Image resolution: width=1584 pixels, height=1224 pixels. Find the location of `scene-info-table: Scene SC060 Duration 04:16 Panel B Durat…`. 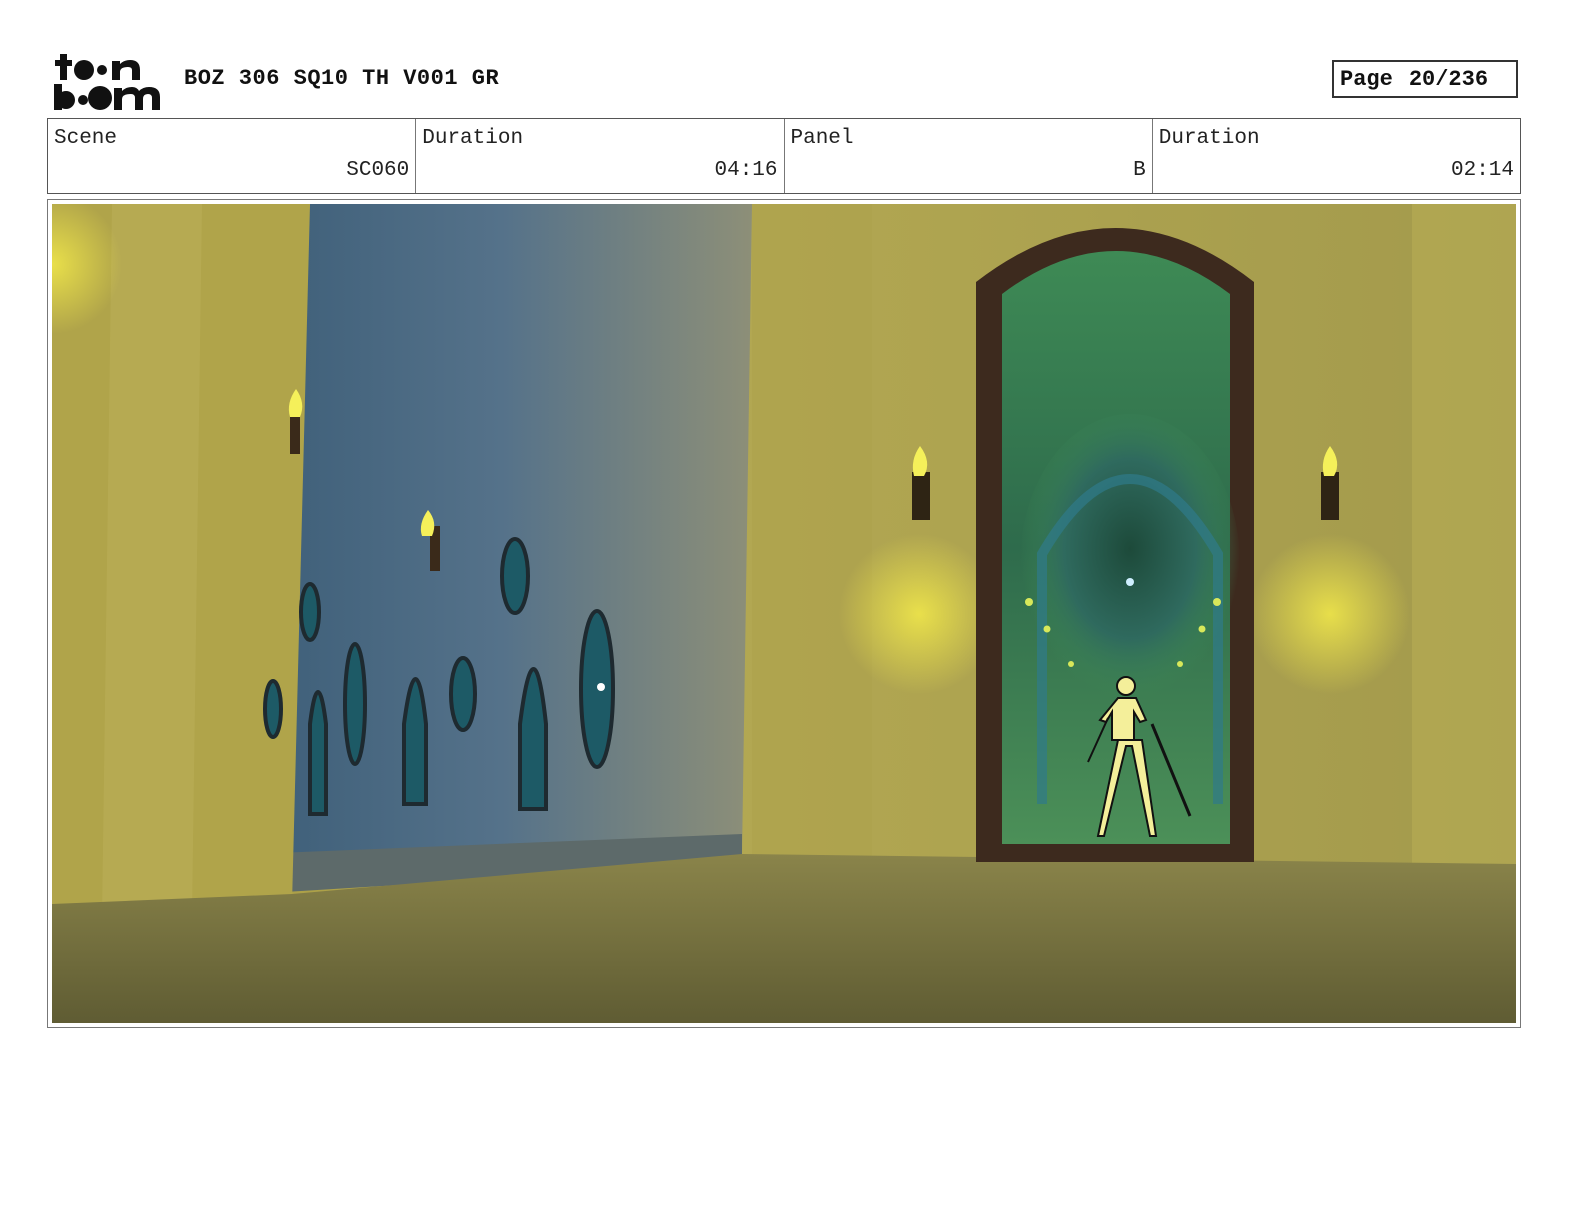

scene-info-table: Scene SC060 Duration 04:16 Panel B Durat… is located at coordinates (784, 156).